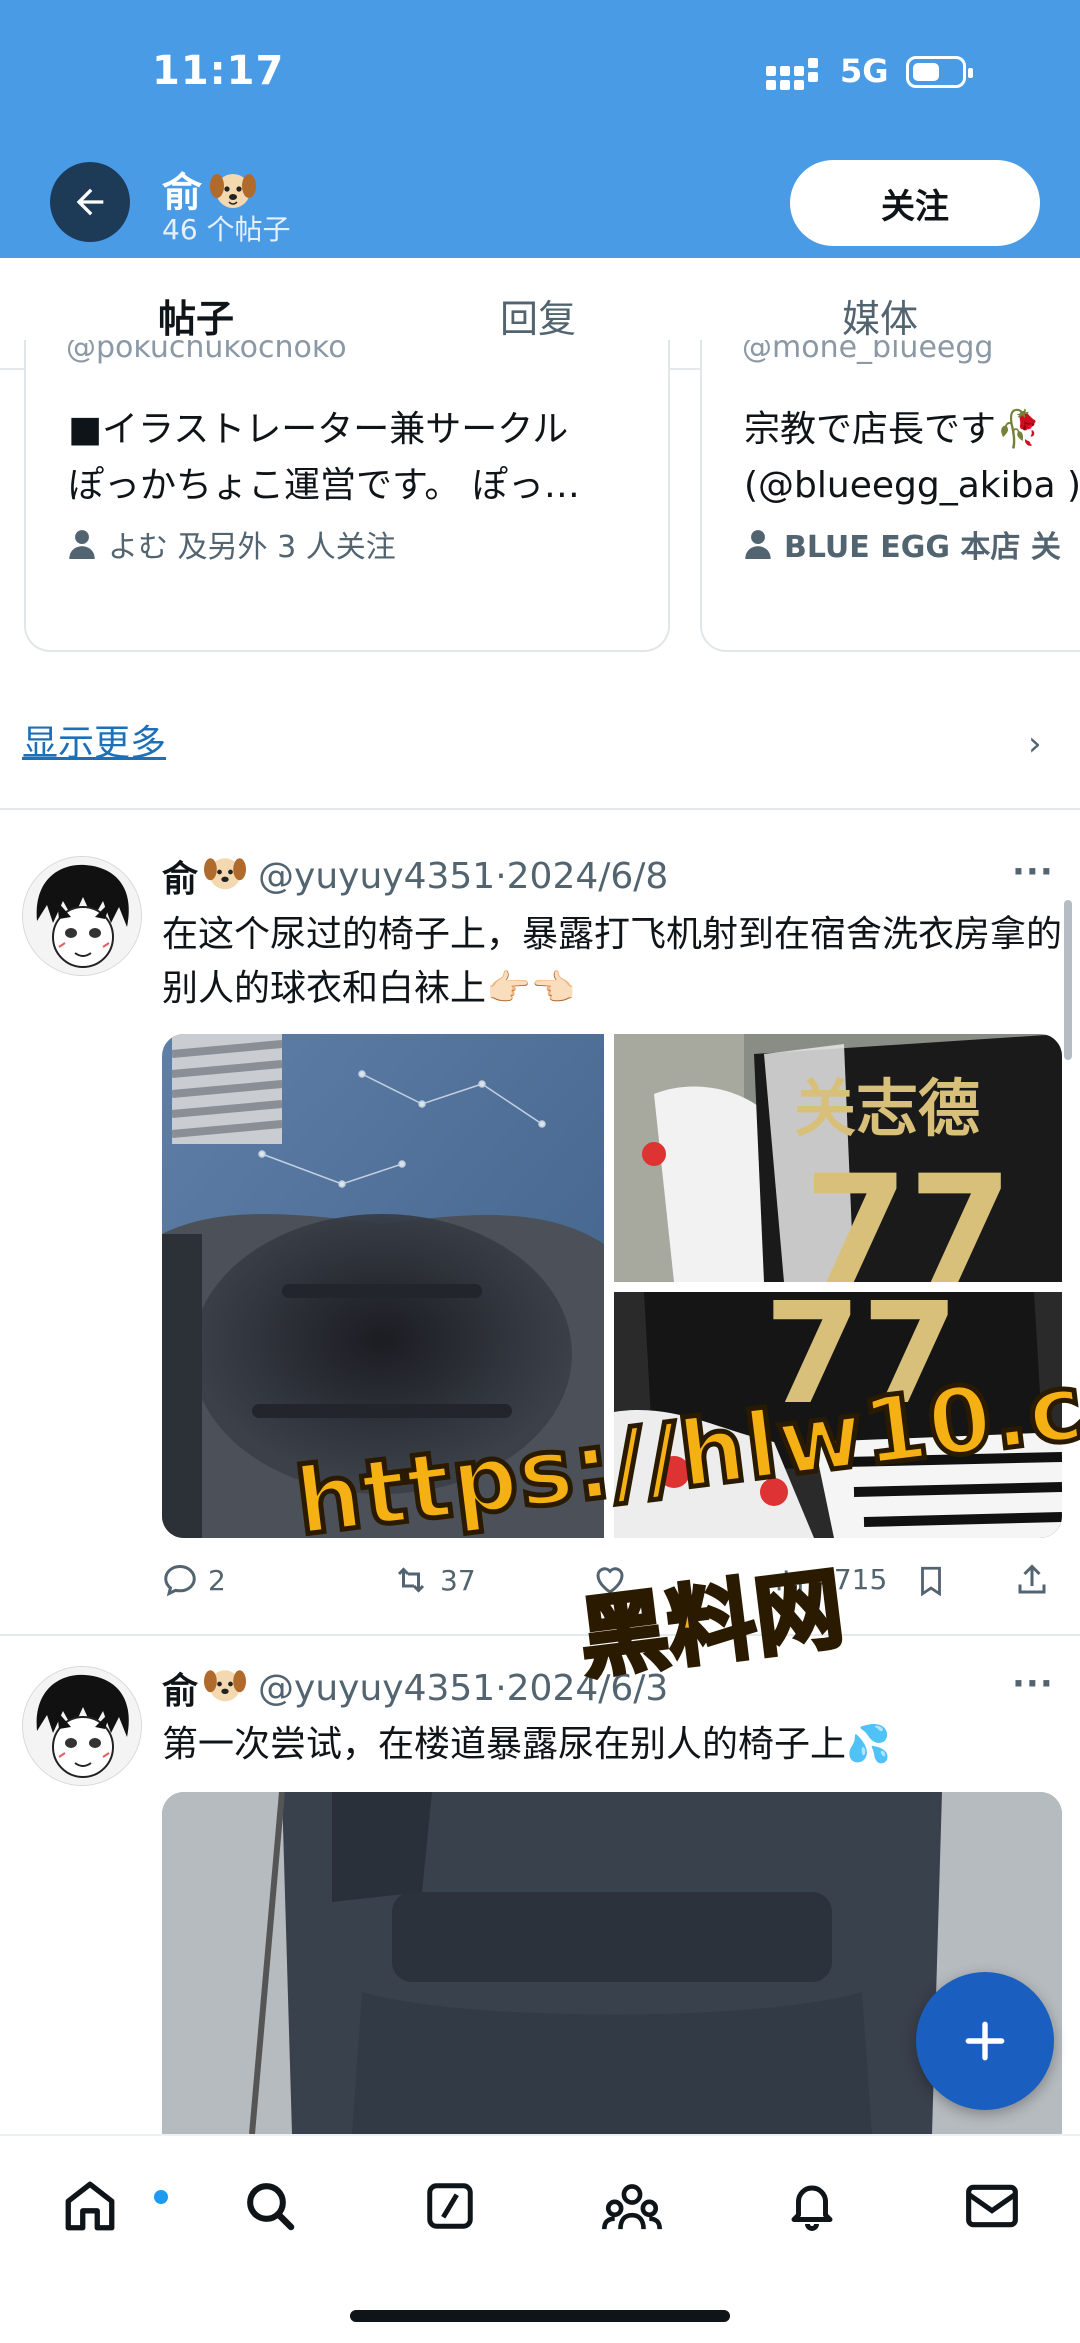 This screenshot has width=1080, height=2343. I want to click on tweet-header: 俞 @yuyuy4351 ·2024/6/8, so click(415, 876).